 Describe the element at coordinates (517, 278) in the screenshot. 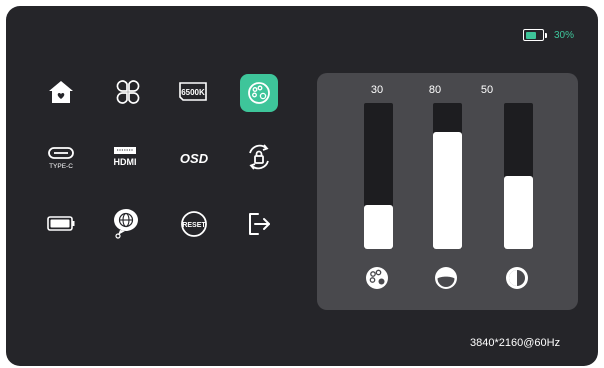

I see `contrast-icon` at that location.